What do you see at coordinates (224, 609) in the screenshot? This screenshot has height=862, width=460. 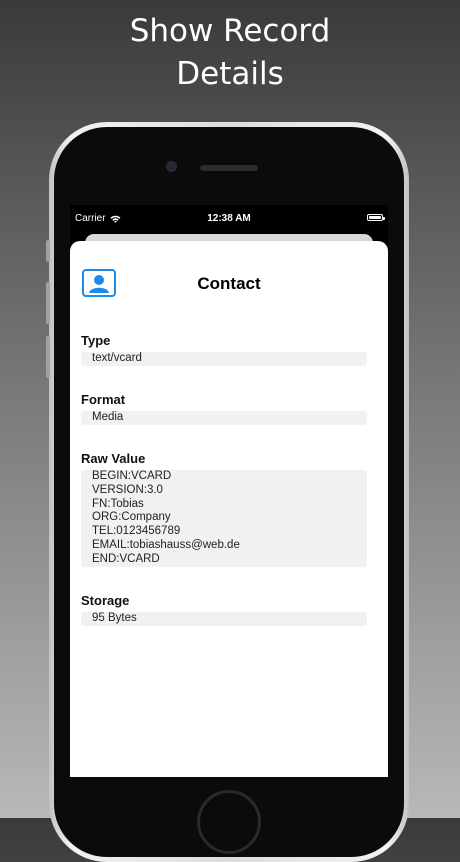 I see `field-storage: Storage 95 Bytes` at bounding box center [224, 609].